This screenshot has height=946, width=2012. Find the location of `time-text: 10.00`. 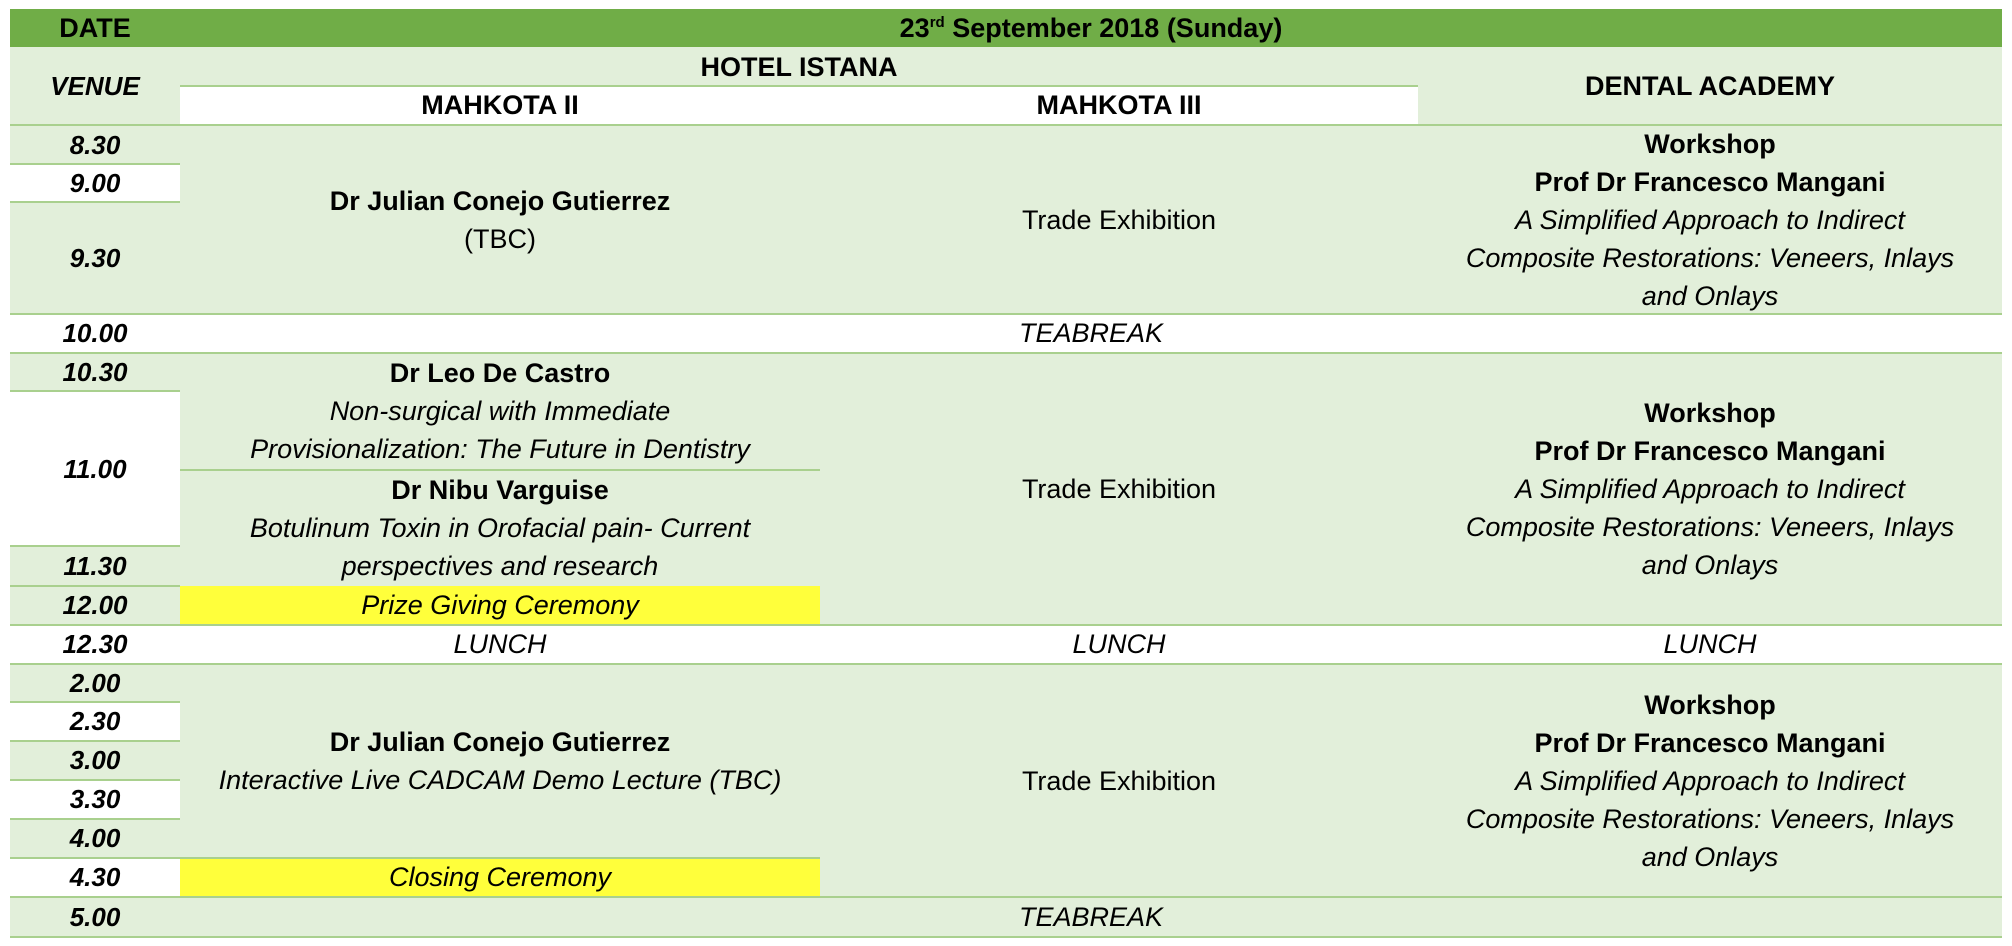

time-text: 10.00 is located at coordinates (95, 333).